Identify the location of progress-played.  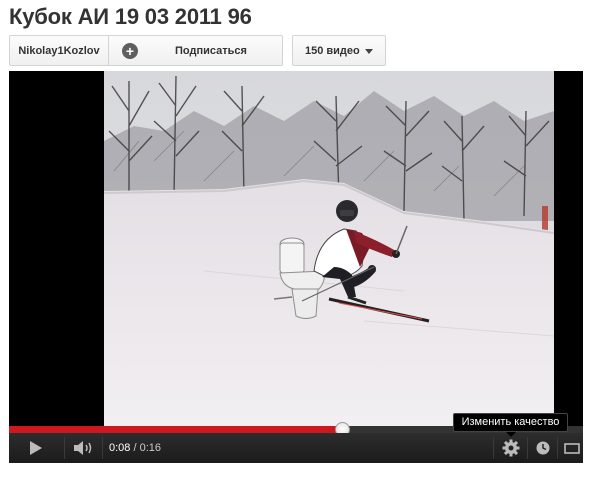
(175, 429).